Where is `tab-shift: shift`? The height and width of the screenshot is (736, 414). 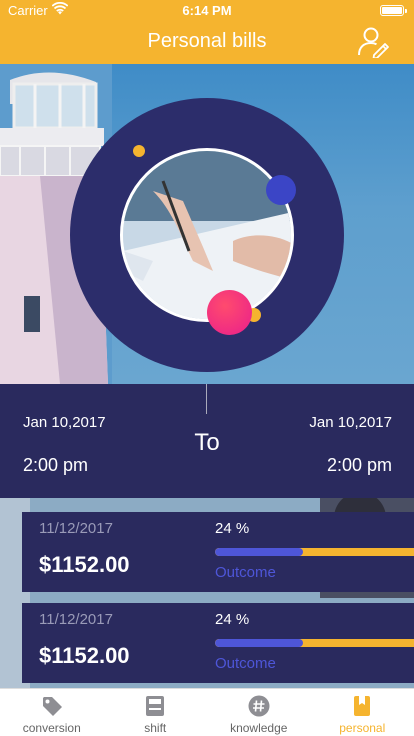
tab-shift: shift is located at coordinates (156, 712).